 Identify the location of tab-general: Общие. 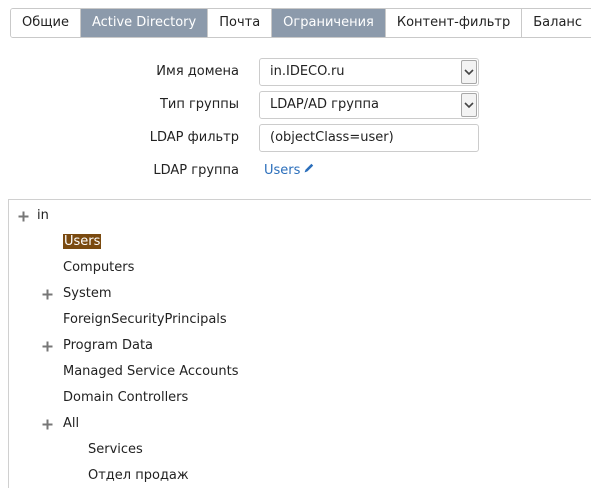
(46, 23).